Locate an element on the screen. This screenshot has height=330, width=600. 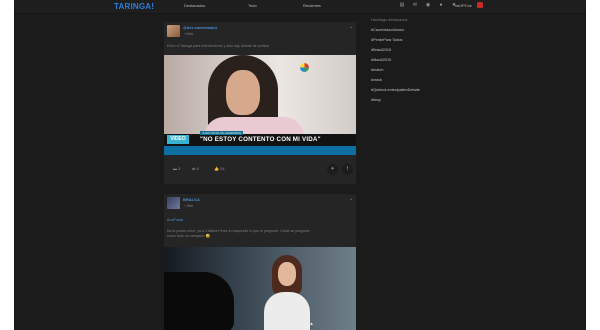
shares-count: ⇄ 8 is located at coordinates (195, 168).